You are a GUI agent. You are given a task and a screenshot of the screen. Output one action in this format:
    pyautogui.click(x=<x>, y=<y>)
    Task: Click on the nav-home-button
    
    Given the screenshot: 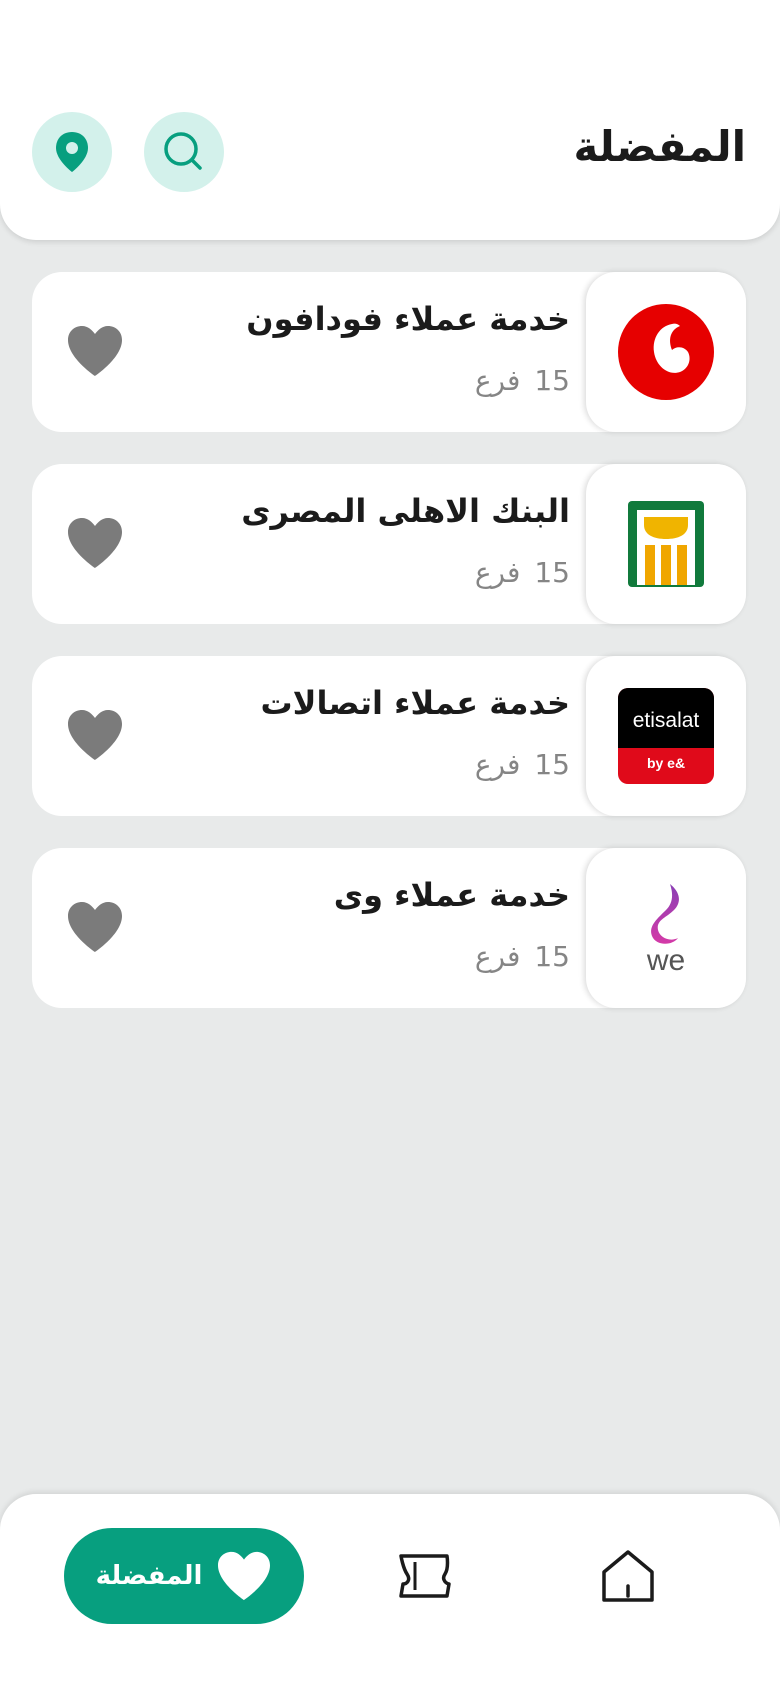 What is the action you would take?
    pyautogui.click(x=628, y=1576)
    